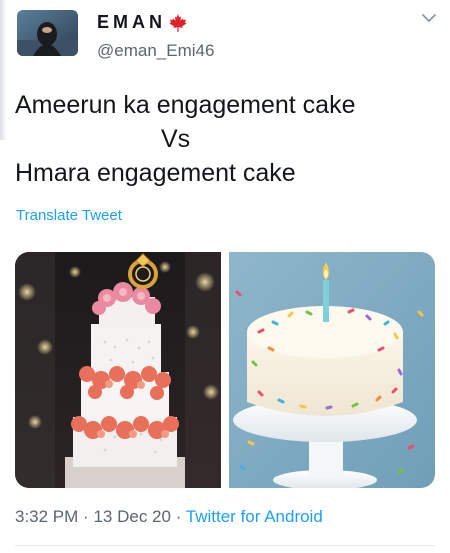 Image resolution: width=450 pixels, height=553 pixels. I want to click on left-edge-shadow, so click(3, 70).